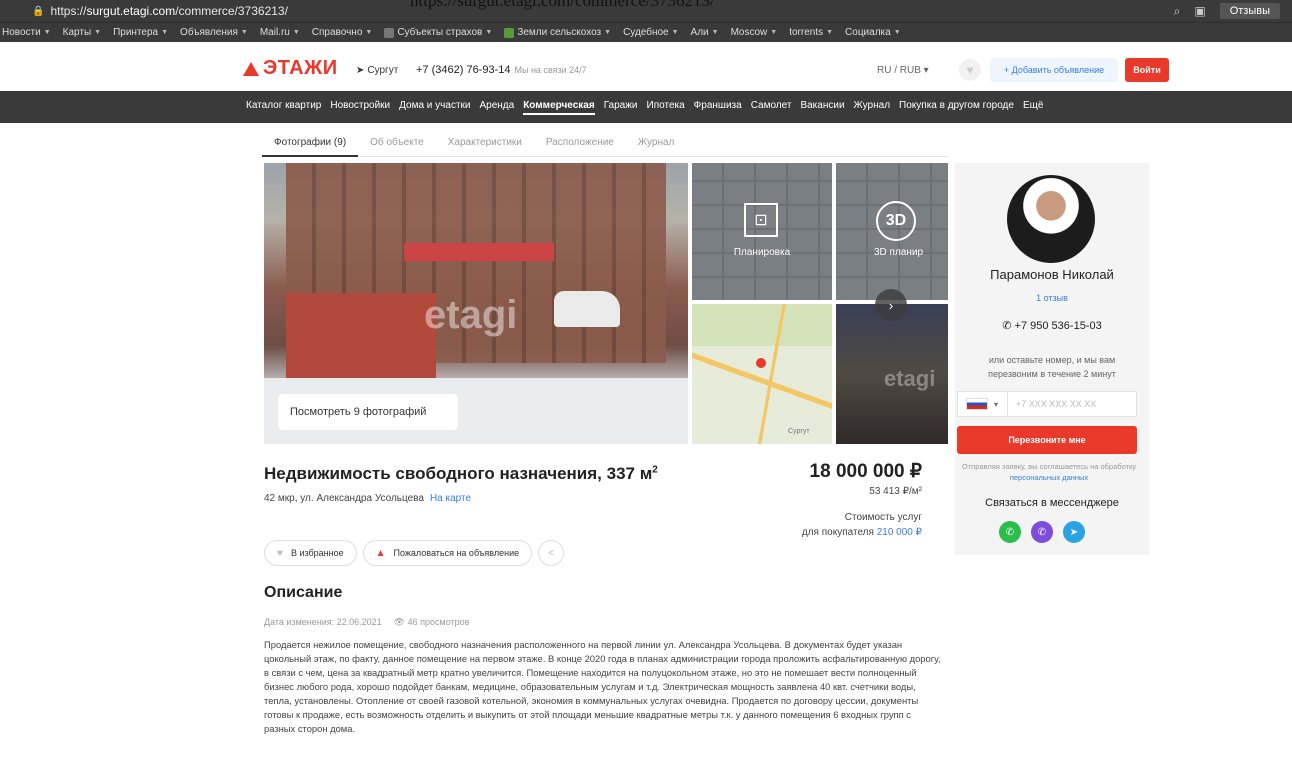  What do you see at coordinates (290, 68) in the screenshot?
I see `site-logo: ЭТАЖИ` at bounding box center [290, 68].